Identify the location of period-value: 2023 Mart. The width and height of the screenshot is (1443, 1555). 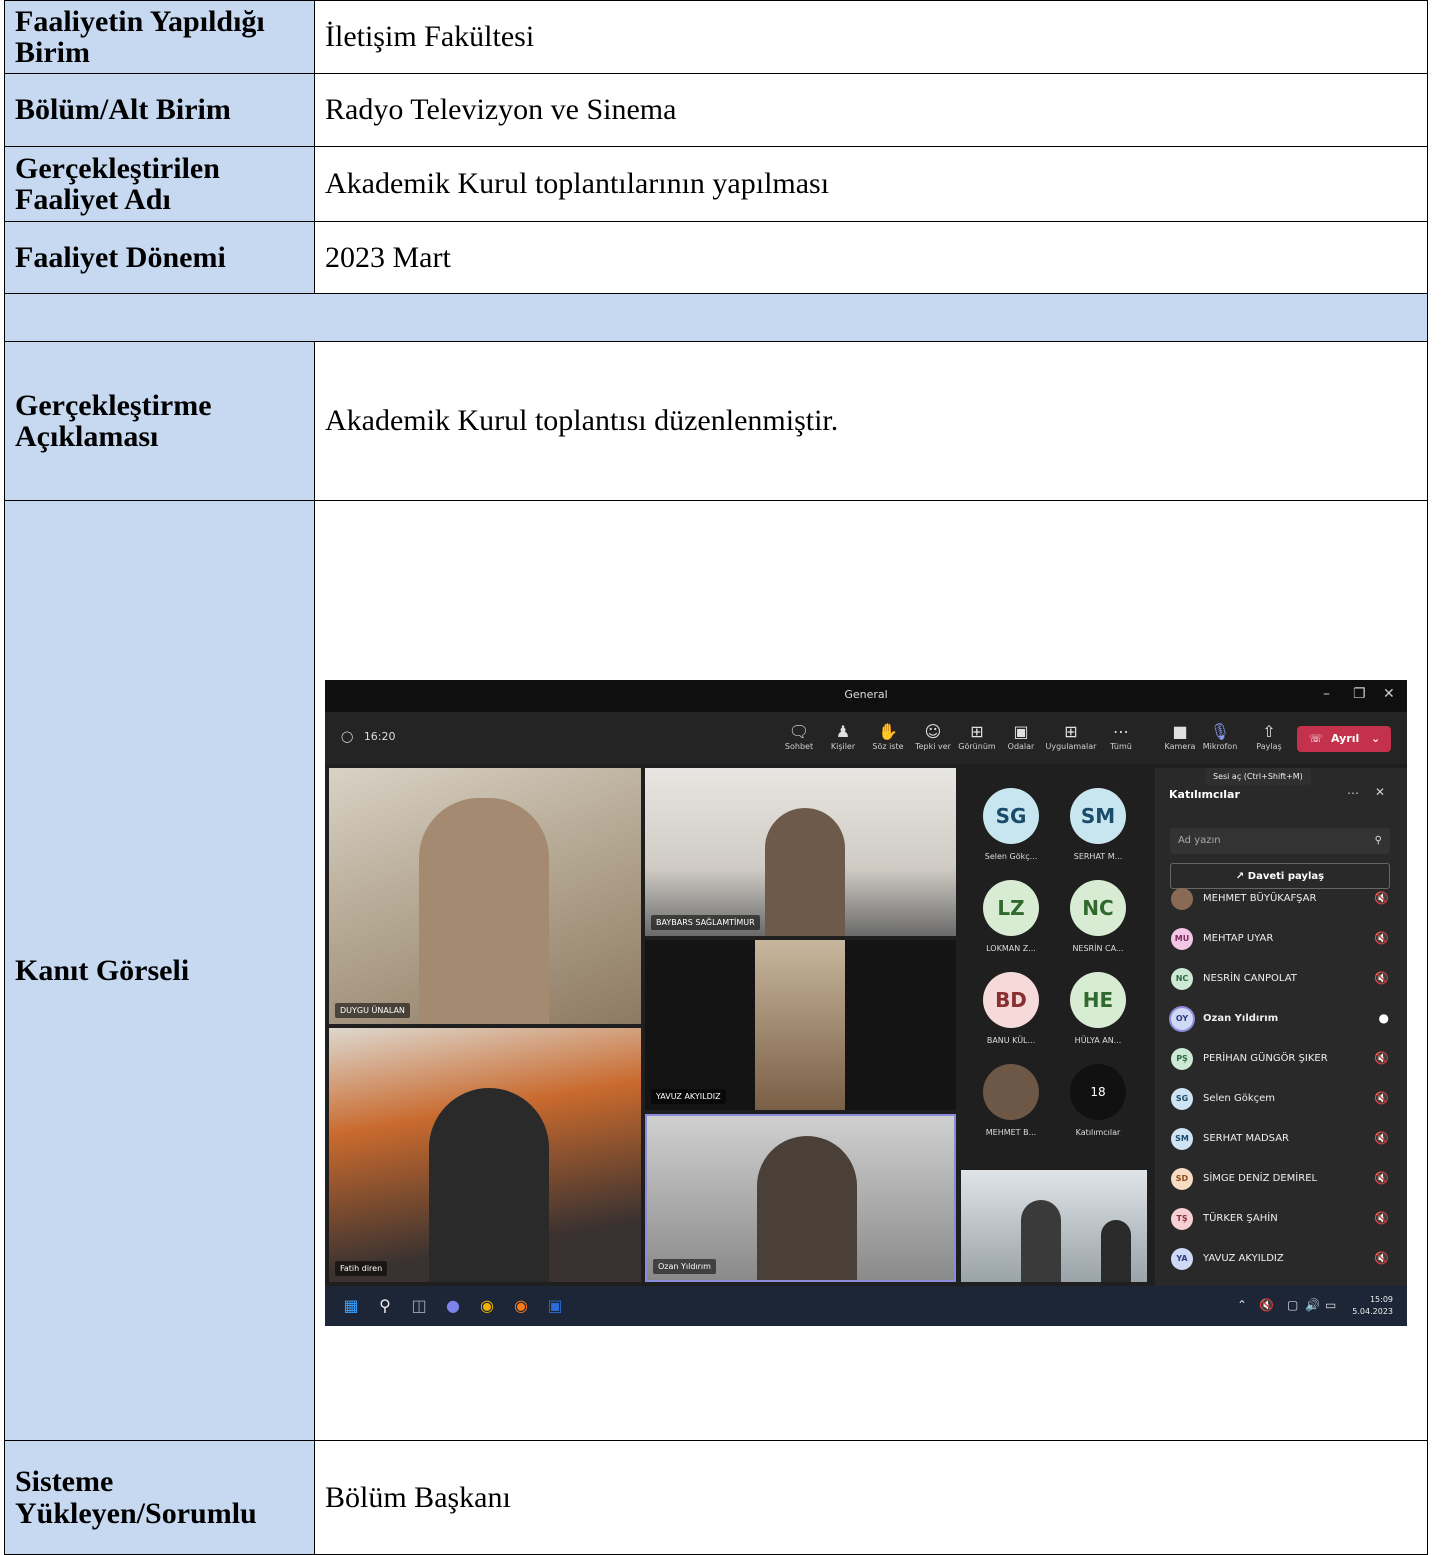
(871, 257).